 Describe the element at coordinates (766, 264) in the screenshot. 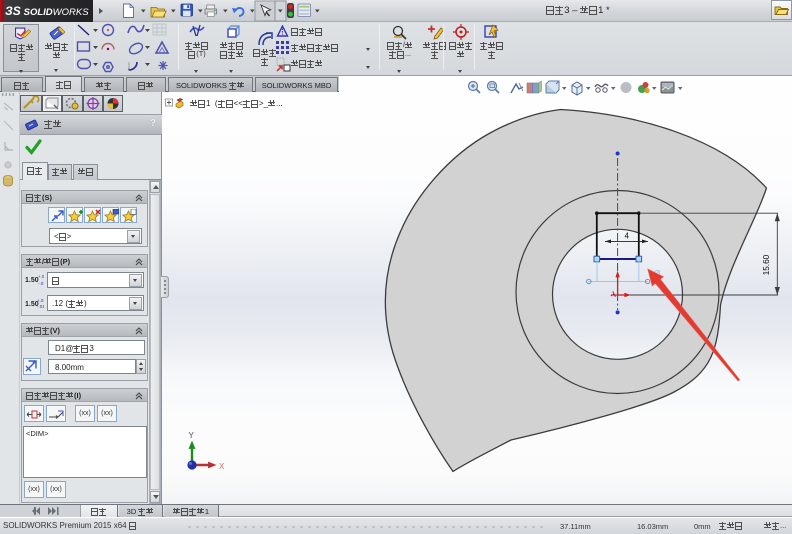

I see `svg-text: 15.60` at that location.